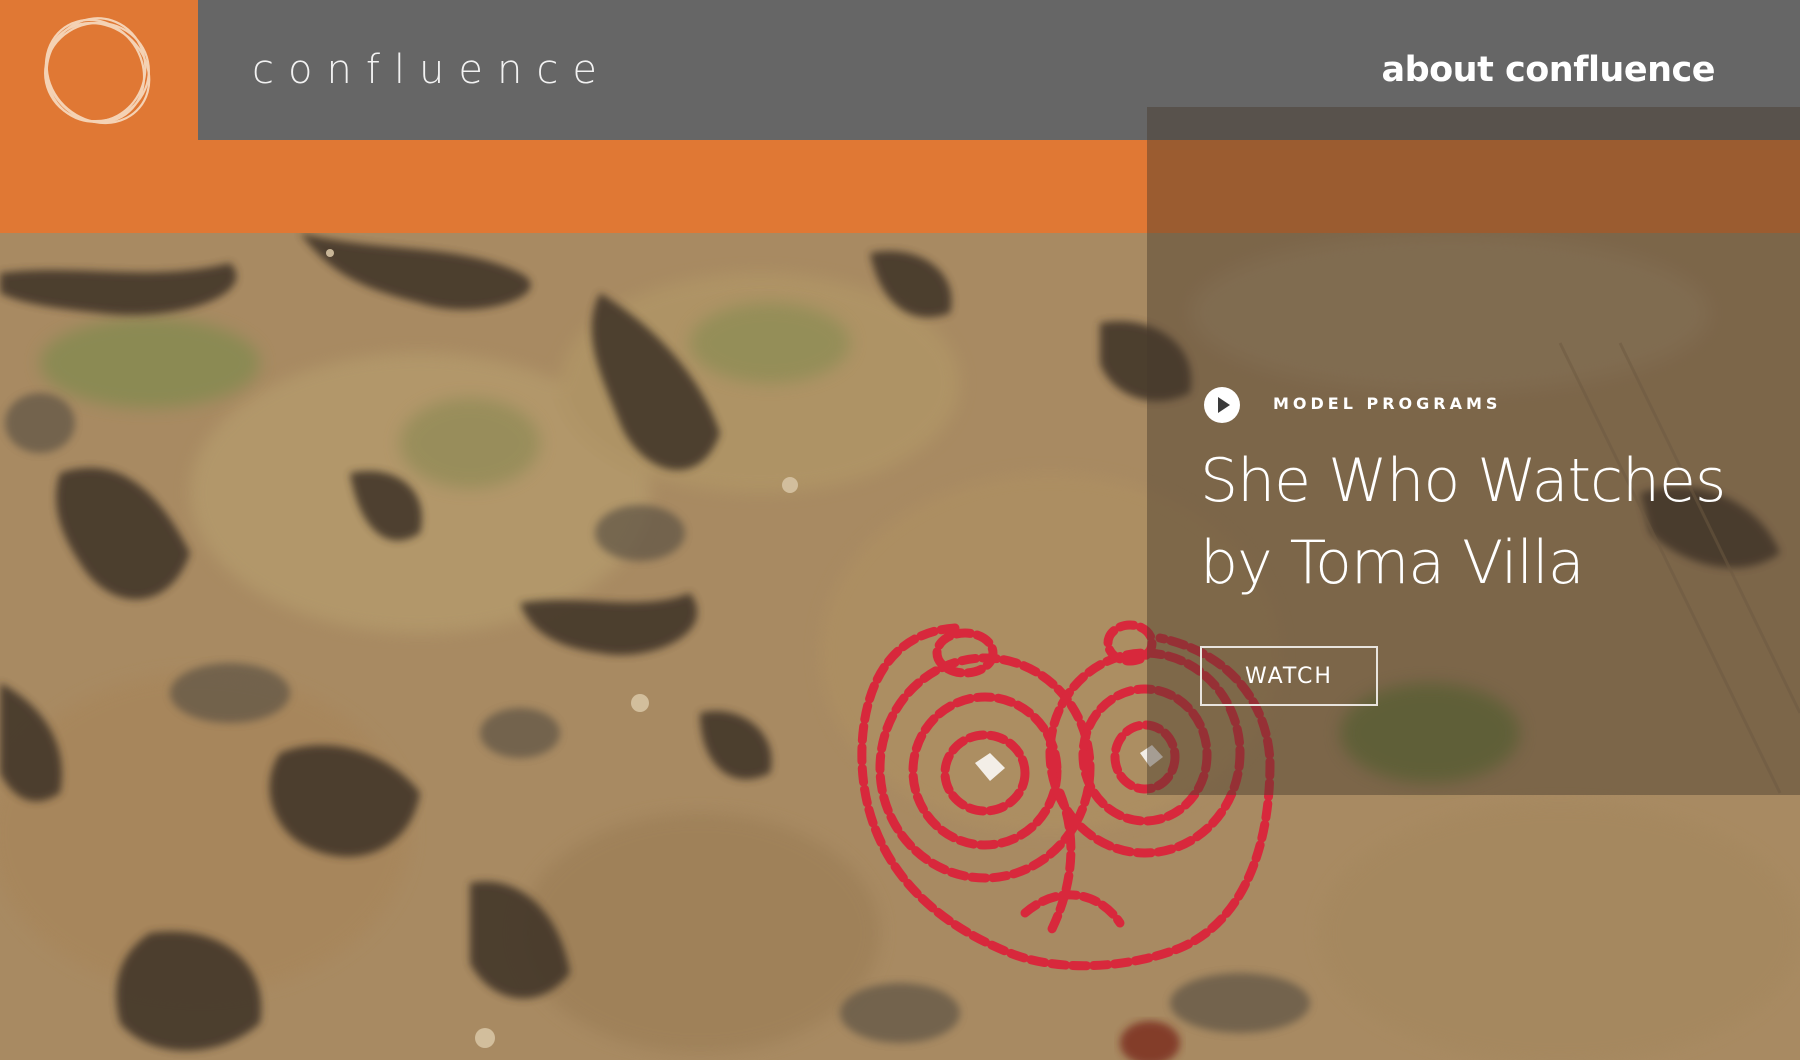 This screenshot has width=1800, height=1060. Describe the element at coordinates (1392, 563) in the screenshot. I see `feature-title-line-2: by Toma Villa` at that location.